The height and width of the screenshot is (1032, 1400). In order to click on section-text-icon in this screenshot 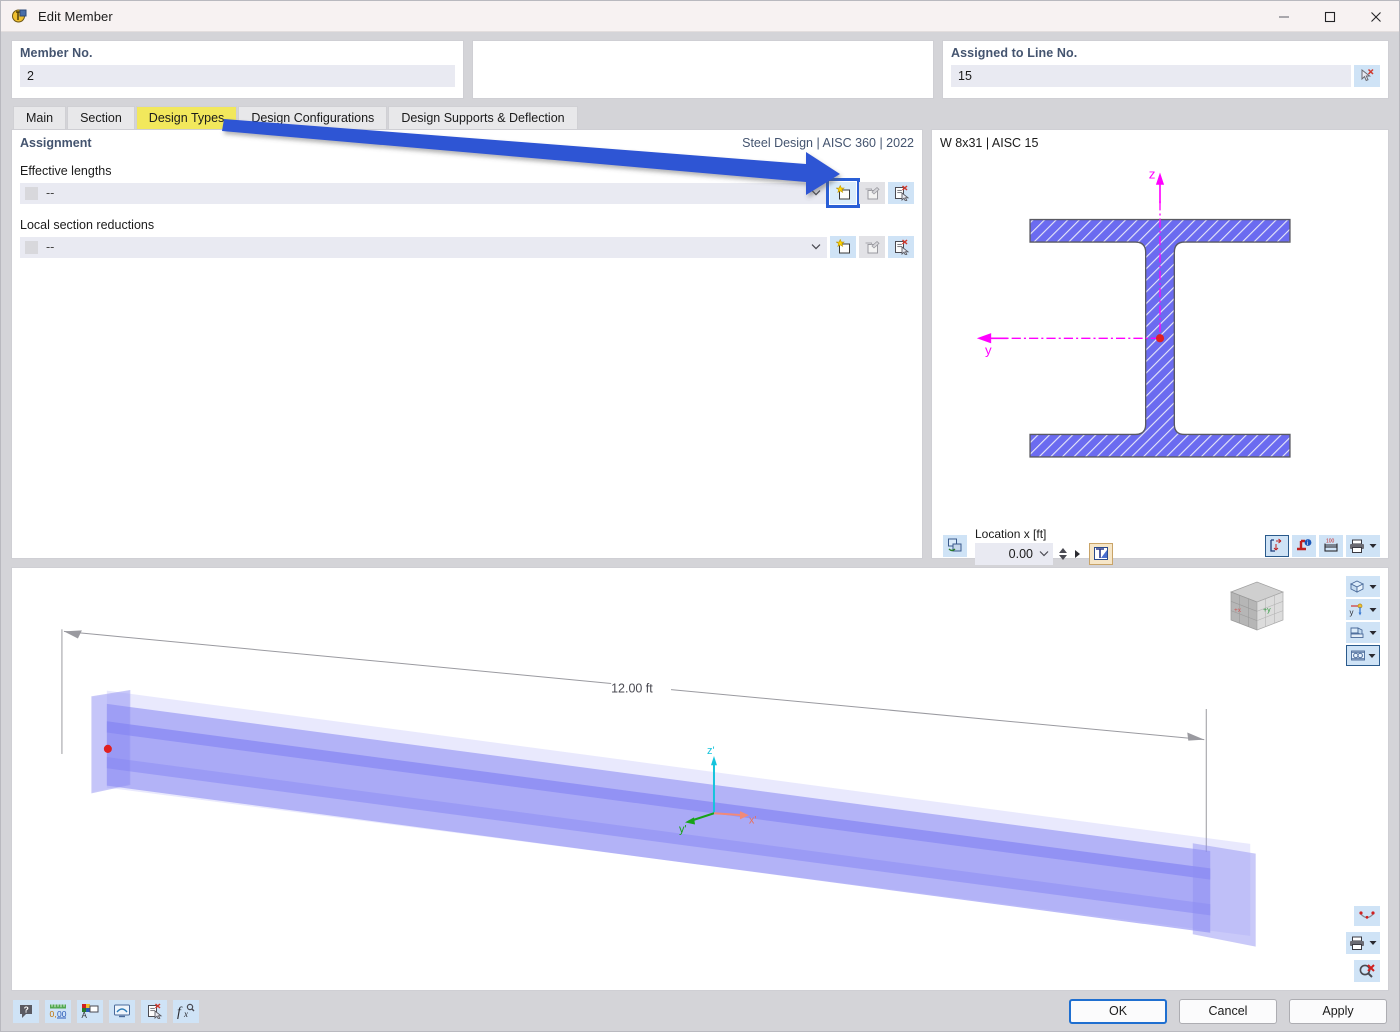, I will do `click(1101, 553)`.